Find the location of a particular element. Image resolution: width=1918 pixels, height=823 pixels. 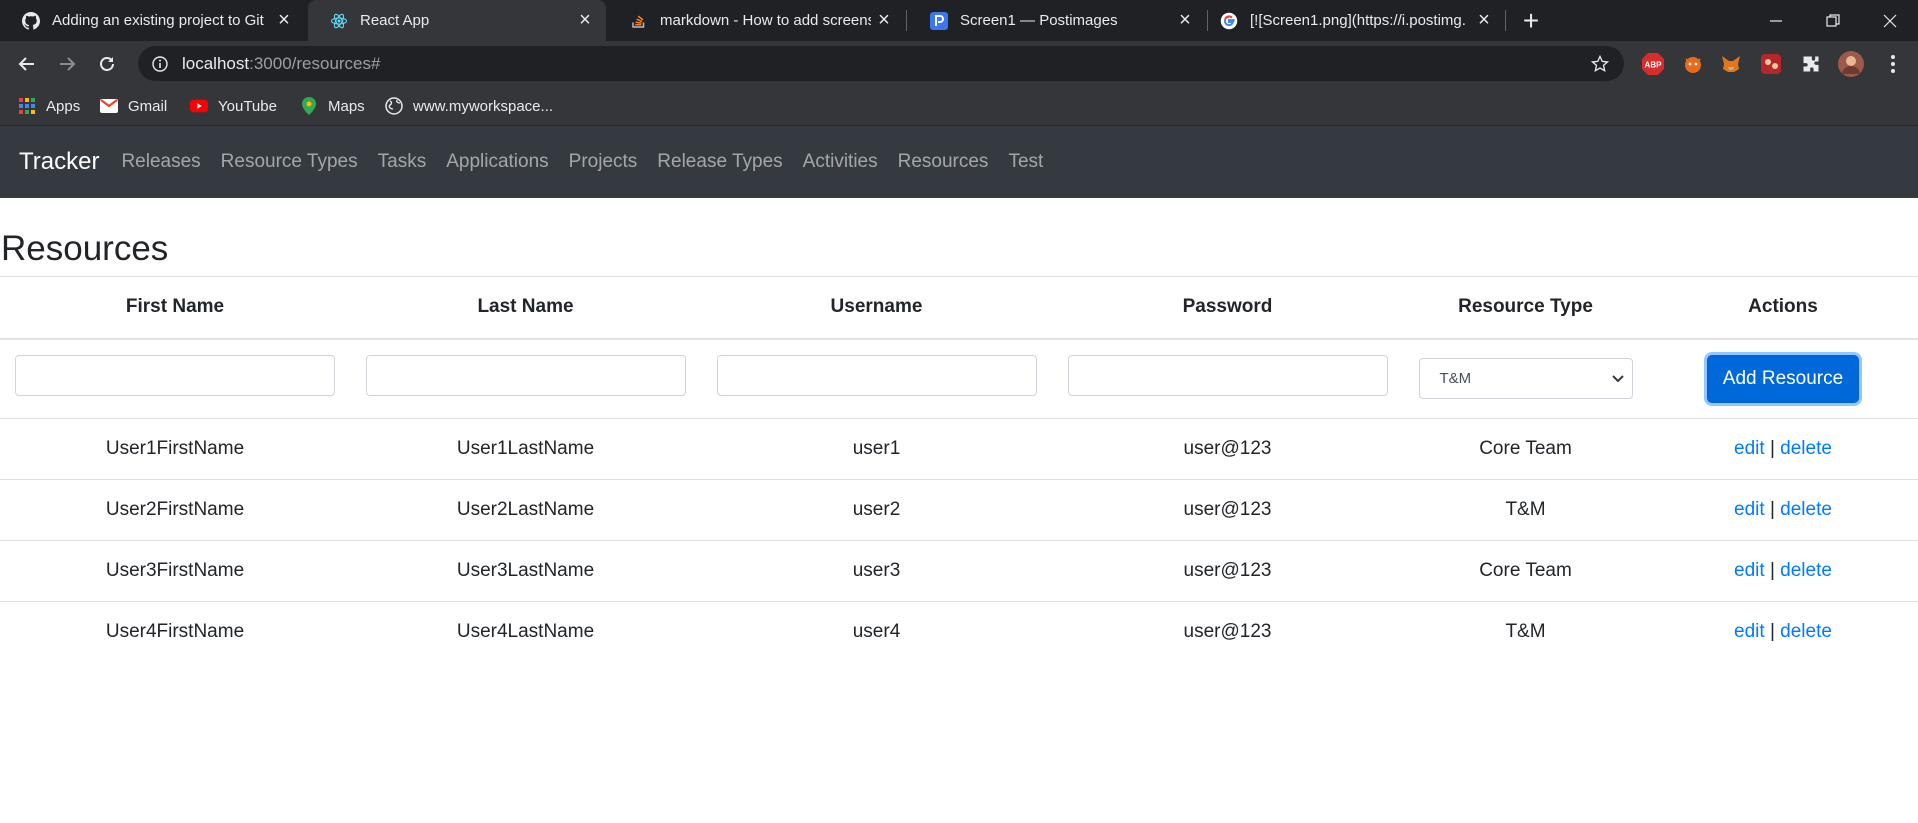

column-header-username: Username is located at coordinates (876, 308).